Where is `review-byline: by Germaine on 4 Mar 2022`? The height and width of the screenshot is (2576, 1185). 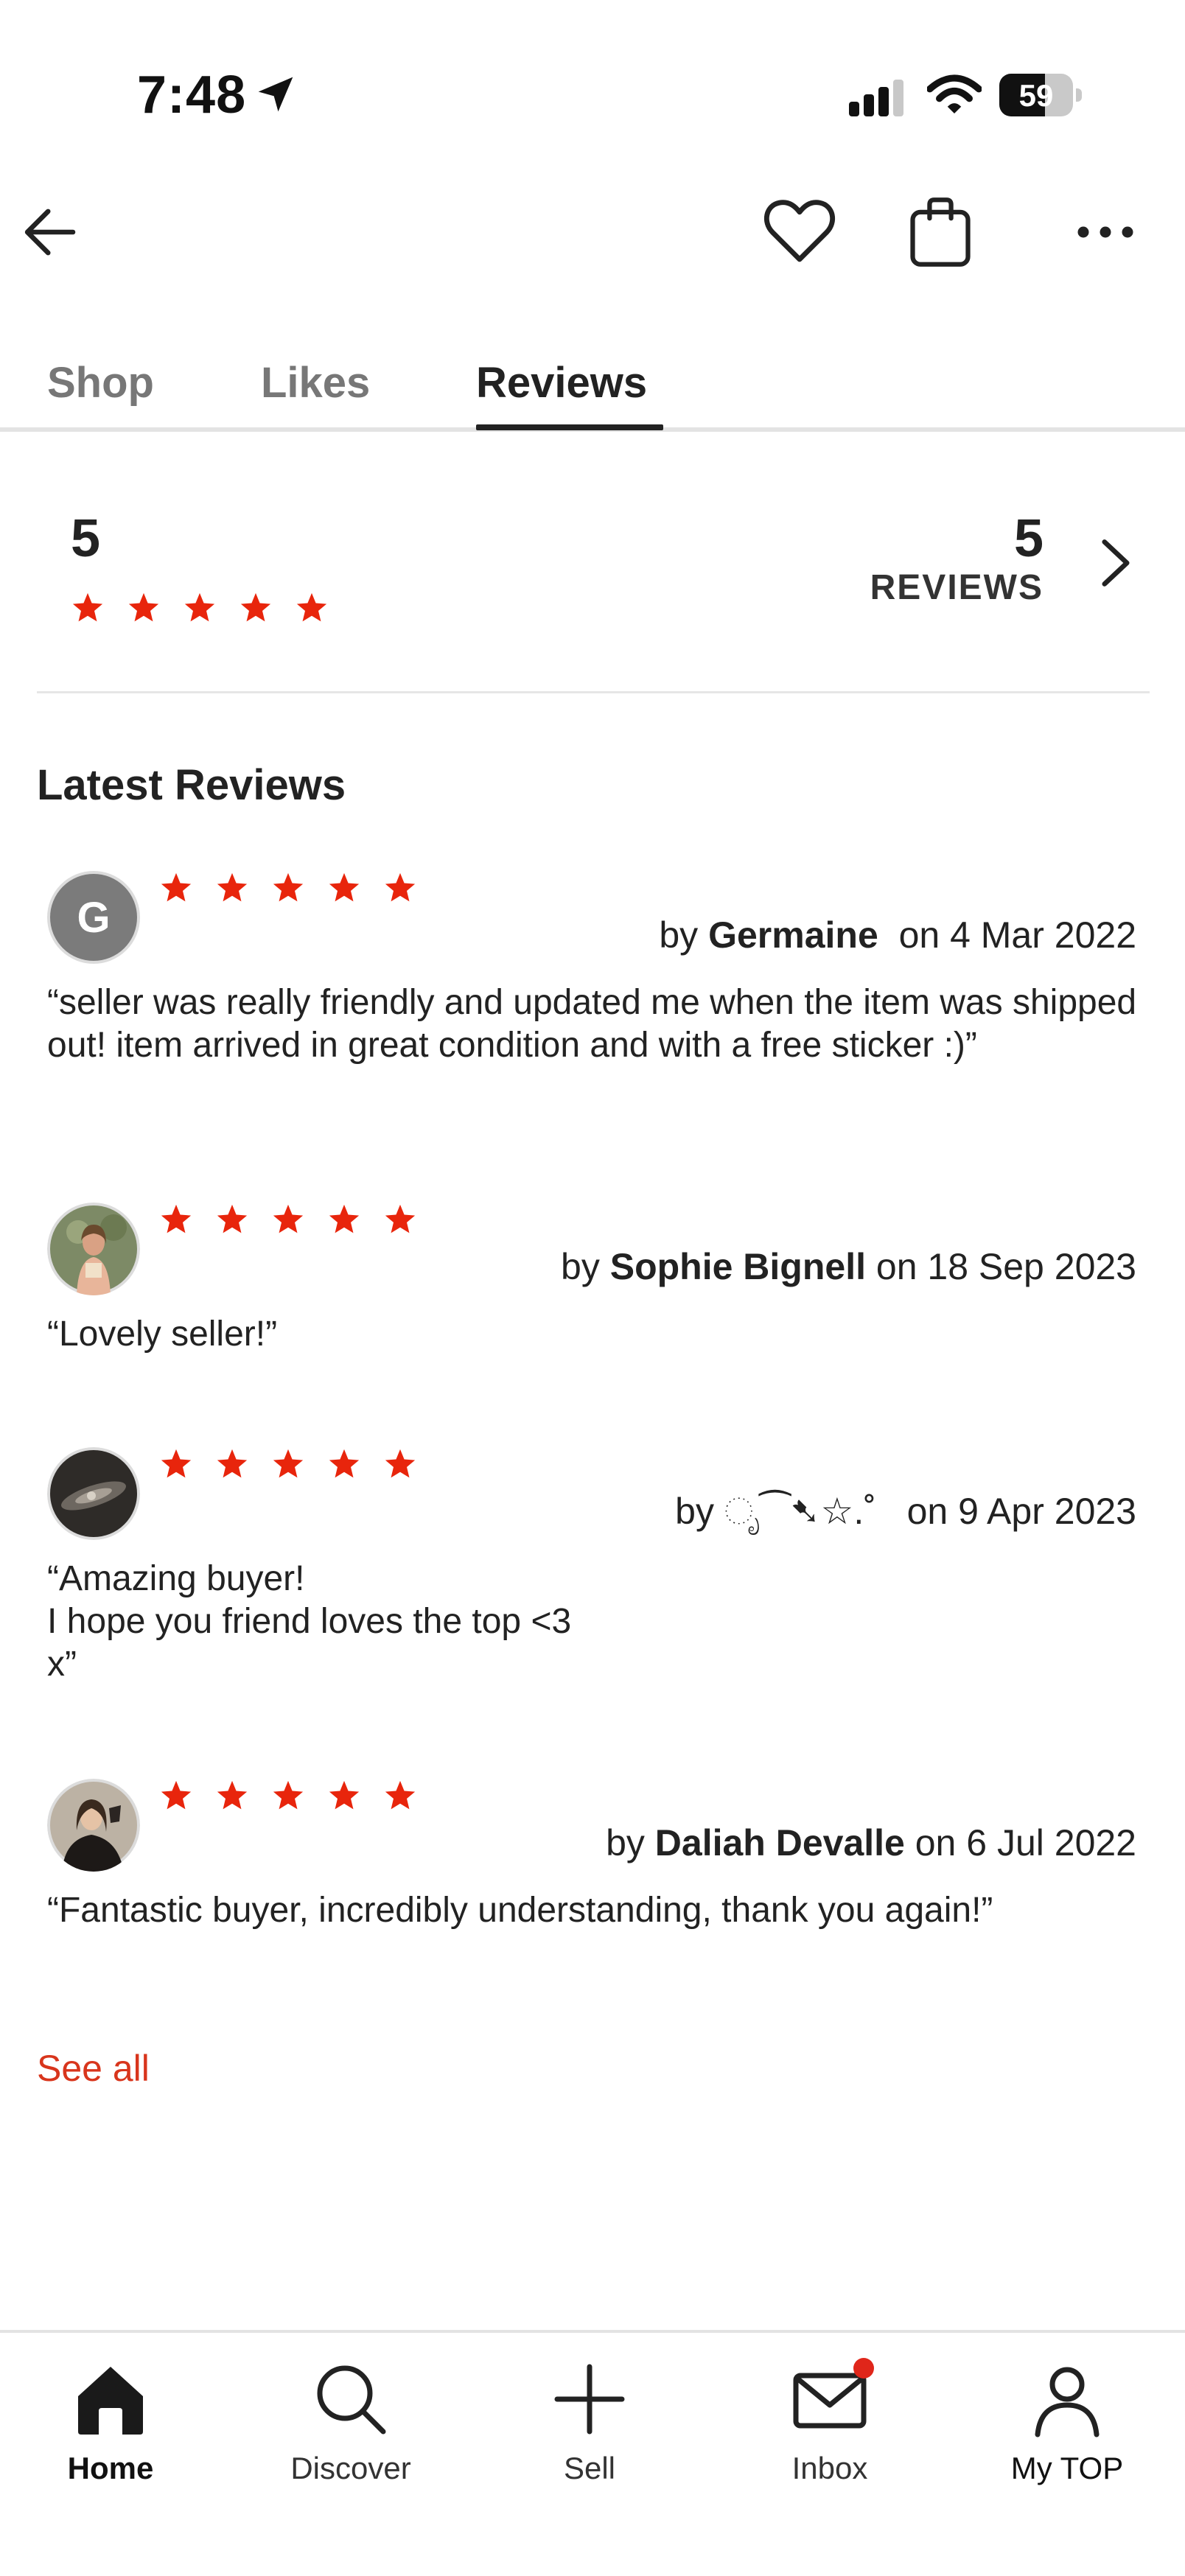 review-byline: by Germaine on 4 Mar 2022 is located at coordinates (897, 935).